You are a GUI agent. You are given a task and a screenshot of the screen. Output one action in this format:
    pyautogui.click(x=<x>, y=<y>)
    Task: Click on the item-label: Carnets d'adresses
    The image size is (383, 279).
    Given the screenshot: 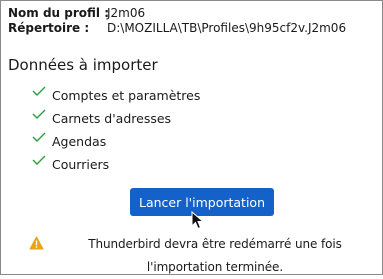 What is the action you would take?
    pyautogui.click(x=112, y=118)
    